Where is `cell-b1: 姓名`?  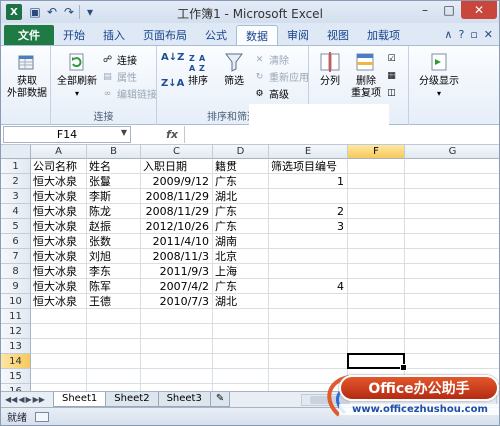 cell-b1: 姓名 is located at coordinates (100, 166).